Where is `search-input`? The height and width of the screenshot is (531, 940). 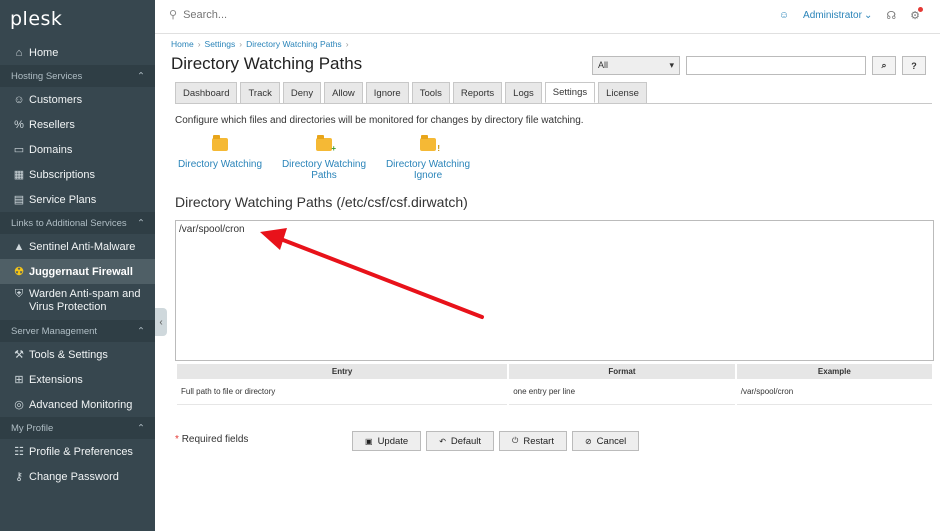 search-input is located at coordinates (283, 14).